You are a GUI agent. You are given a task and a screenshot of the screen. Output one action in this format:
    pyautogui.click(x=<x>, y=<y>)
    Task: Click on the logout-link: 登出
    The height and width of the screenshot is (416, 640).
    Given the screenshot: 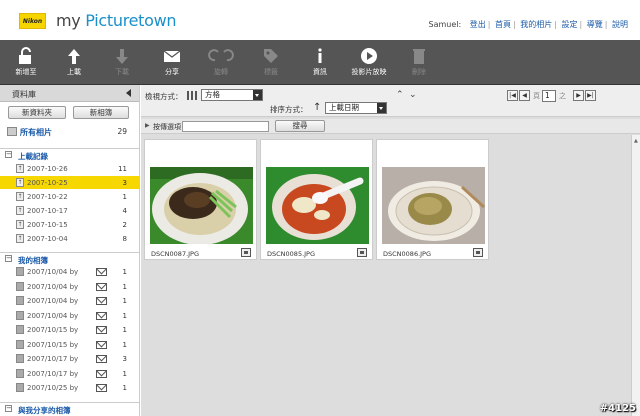 What is the action you would take?
    pyautogui.click(x=478, y=24)
    